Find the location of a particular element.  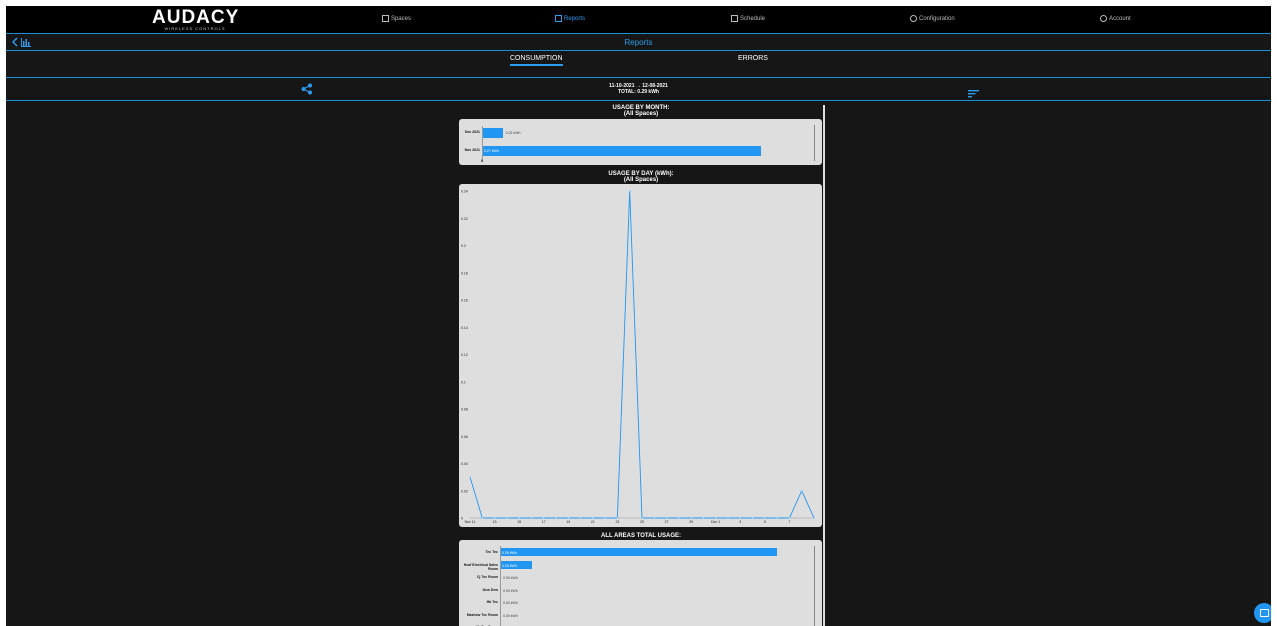

calendar-icon is located at coordinates (734, 18).